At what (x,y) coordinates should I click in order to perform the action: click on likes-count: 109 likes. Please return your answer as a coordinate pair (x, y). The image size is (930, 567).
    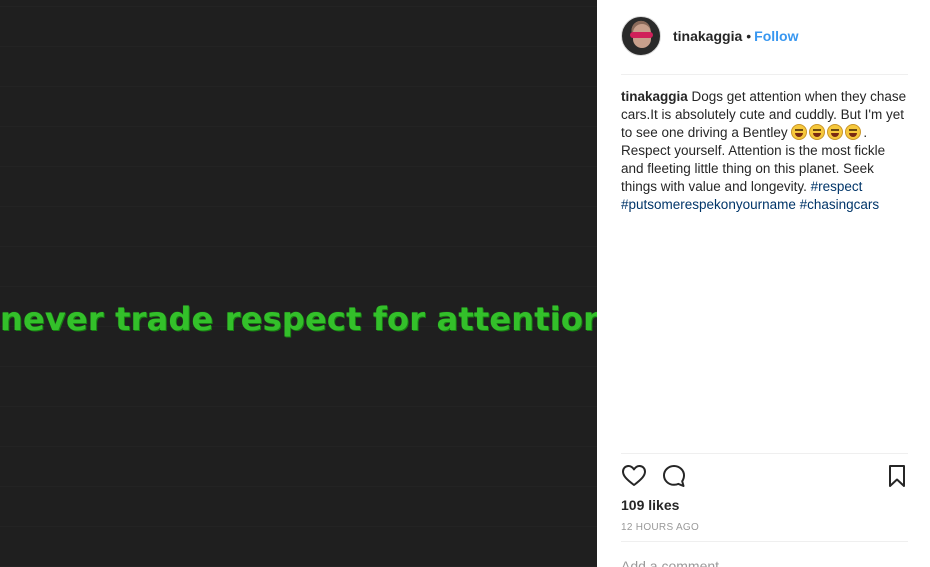
    Looking at the image, I should click on (650, 505).